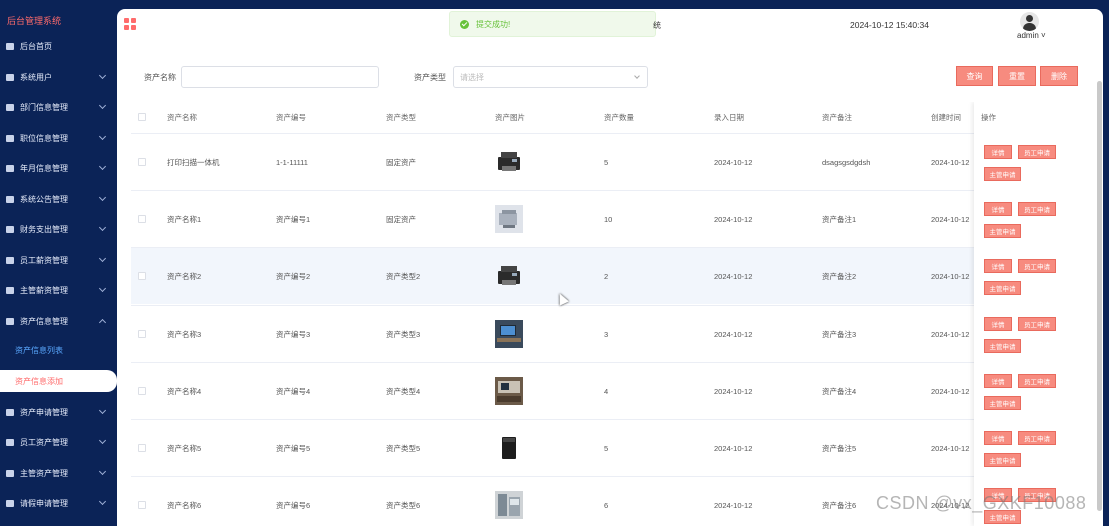  What do you see at coordinates (403, 448) in the screenshot?
I see `table-cell-type: 资产类型5` at bounding box center [403, 448].